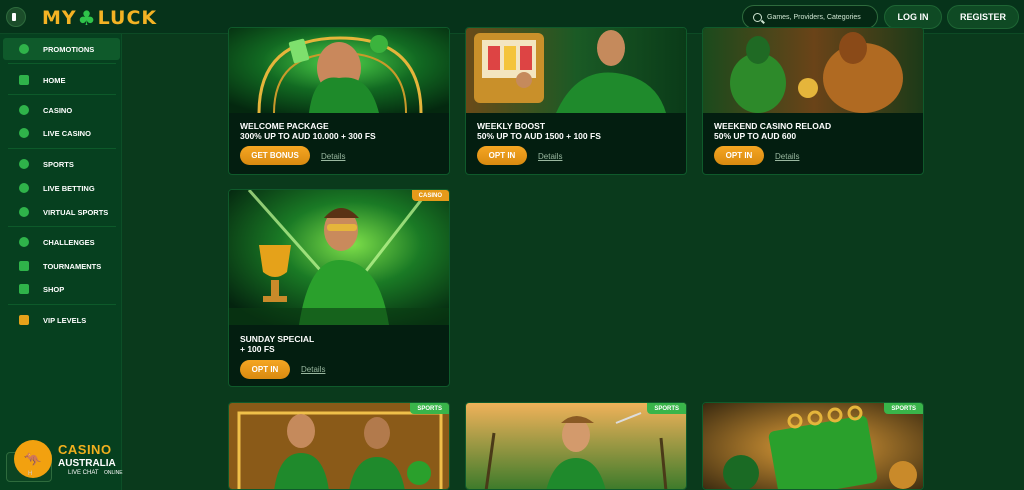 This screenshot has width=1024, height=490. Describe the element at coordinates (983, 17) in the screenshot. I see `register-button: REGISTER` at that location.